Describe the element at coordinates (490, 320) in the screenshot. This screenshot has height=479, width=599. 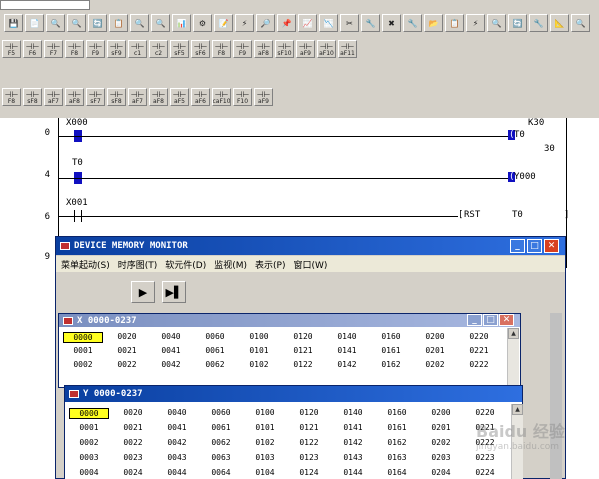
I see `x-maximize-button: □` at that location.